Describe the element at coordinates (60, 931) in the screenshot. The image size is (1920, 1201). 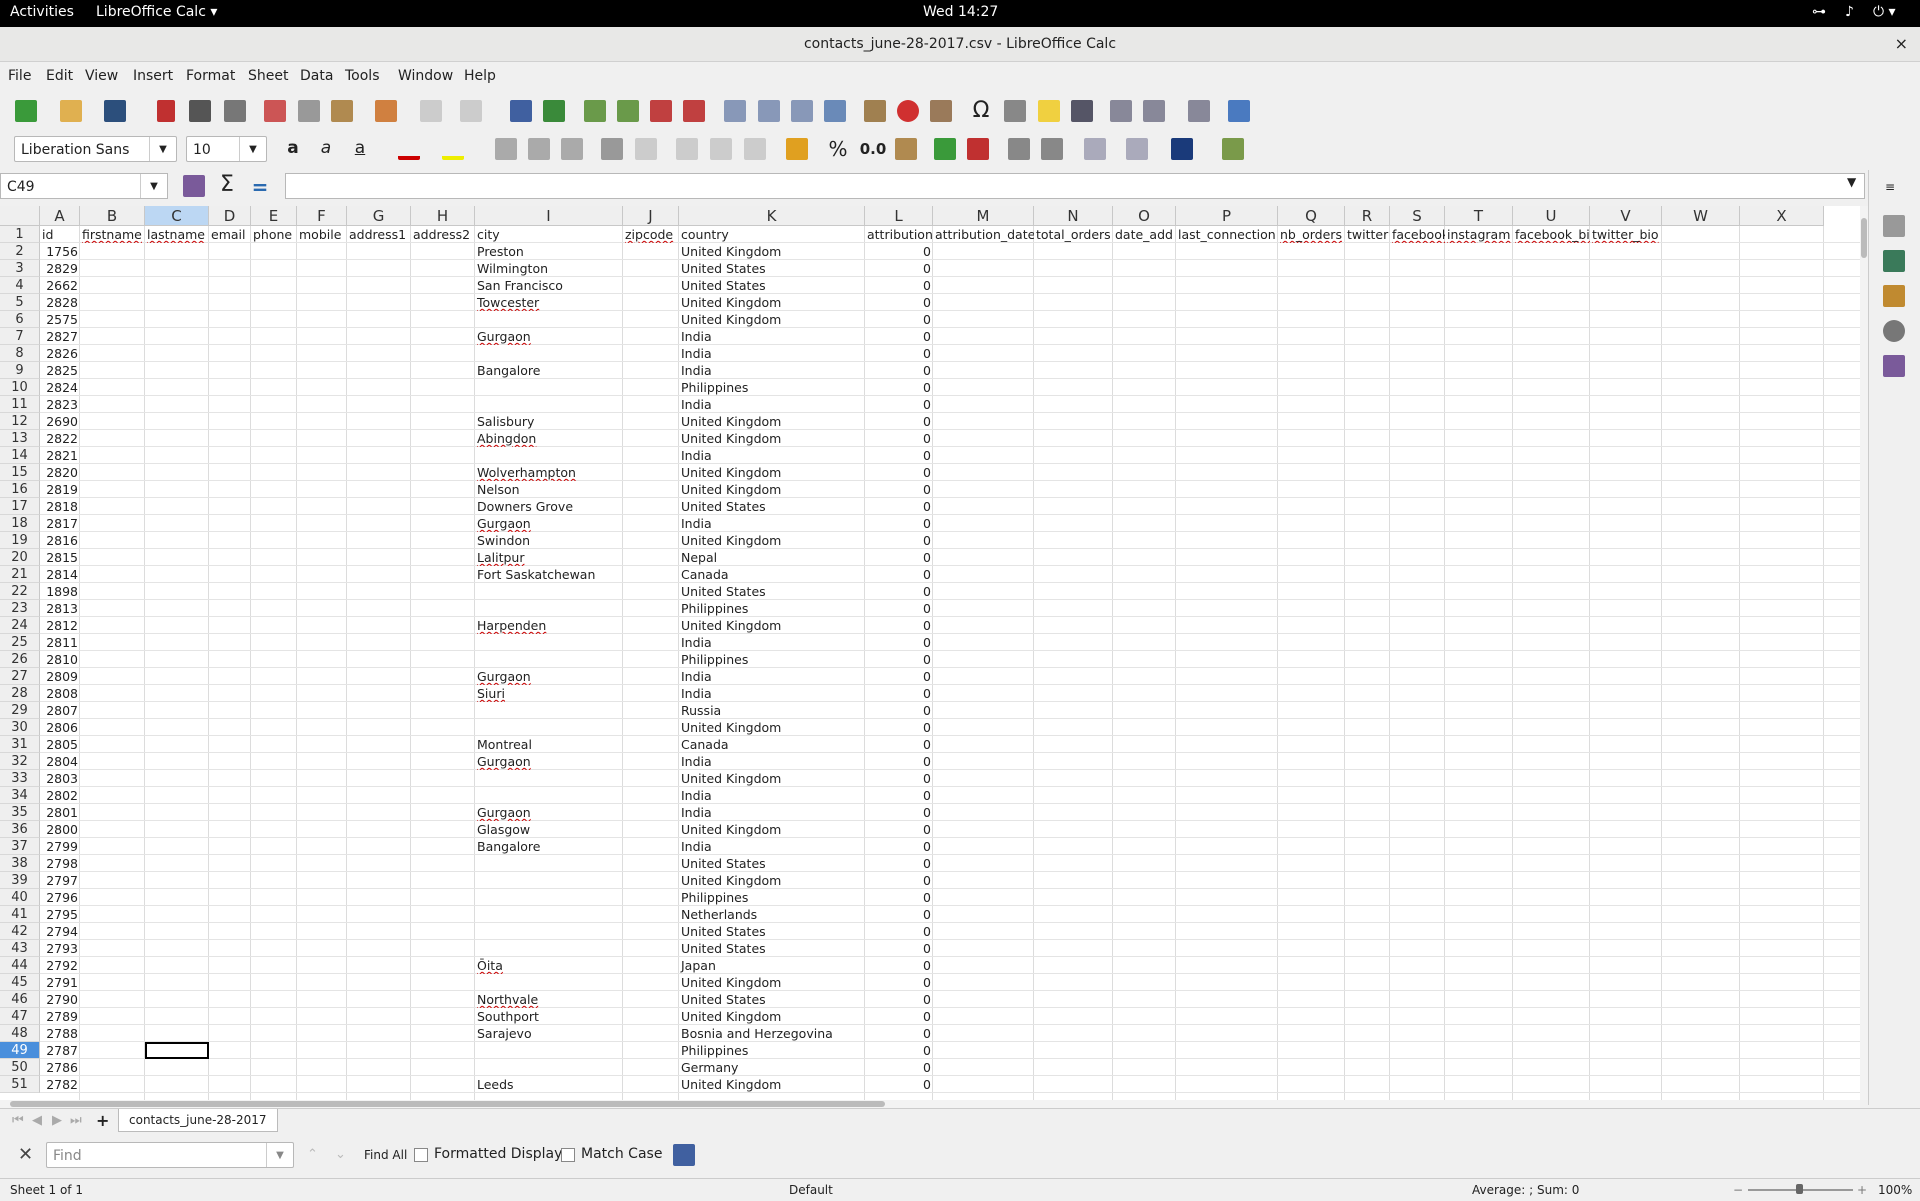
I see `cell-a42: 2794` at that location.